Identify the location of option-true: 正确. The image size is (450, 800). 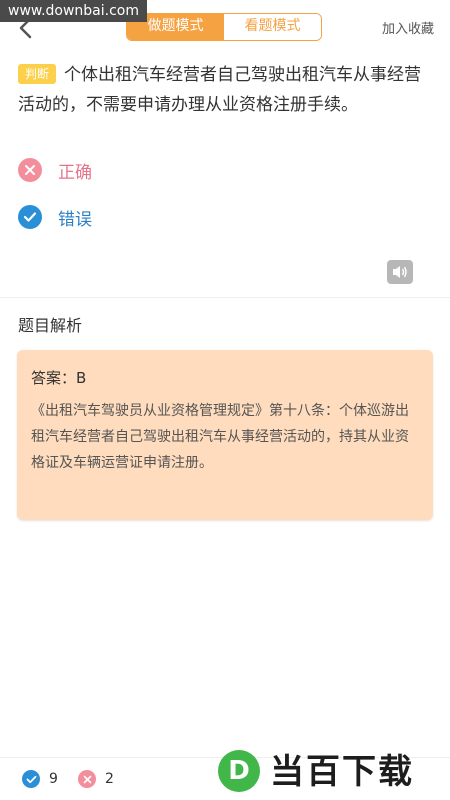
(55, 170).